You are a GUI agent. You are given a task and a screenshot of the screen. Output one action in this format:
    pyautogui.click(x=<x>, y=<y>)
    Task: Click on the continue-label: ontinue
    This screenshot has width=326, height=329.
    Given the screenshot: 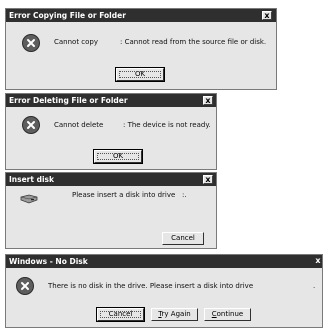 What is the action you would take?
    pyautogui.click(x=230, y=314)
    